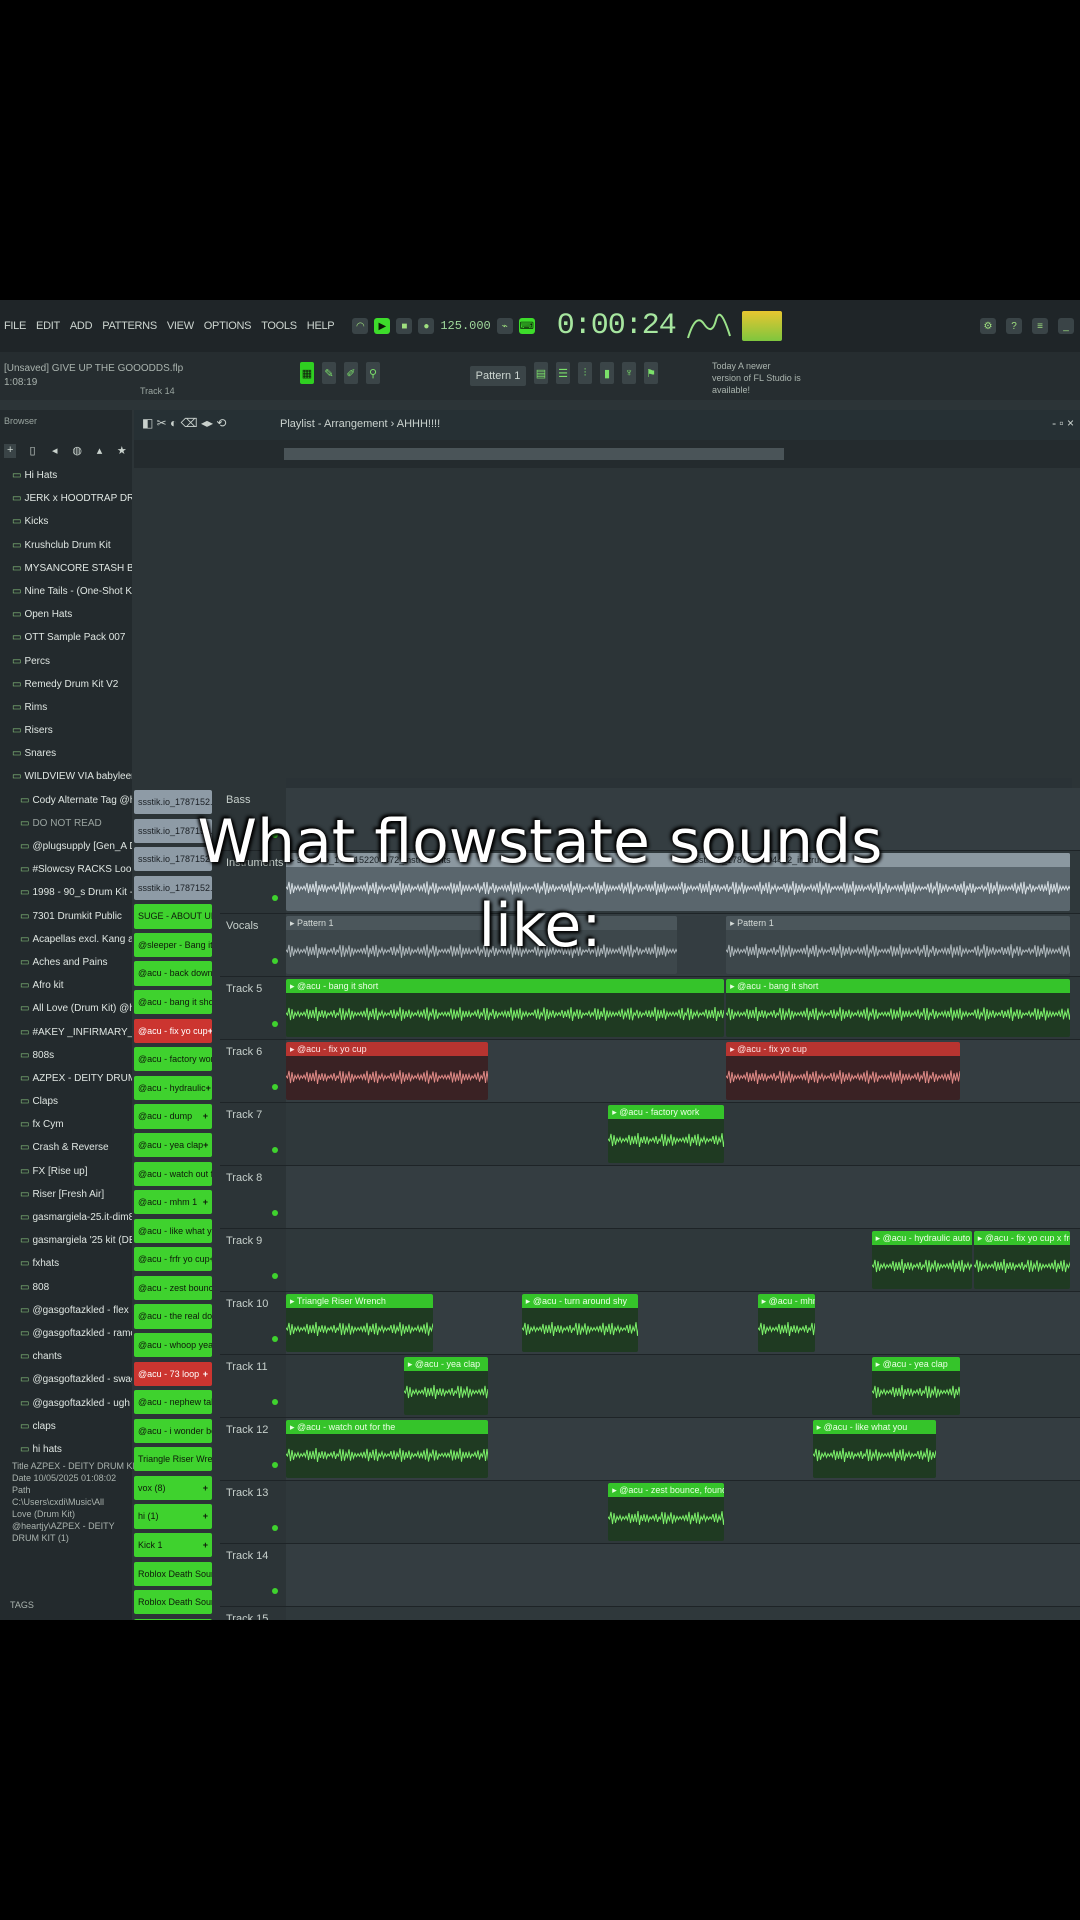  I want to click on browser-item: ▭ Afro kit, so click(66, 985).